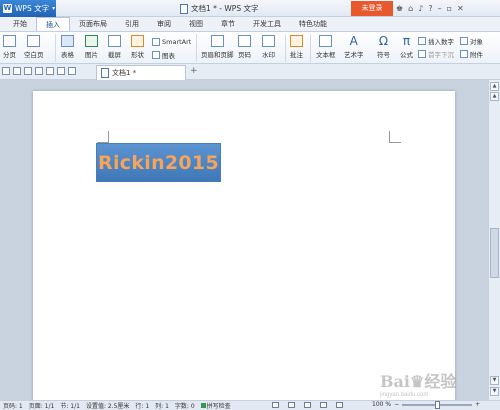 This screenshot has width=500, height=410. What do you see at coordinates (54, 8) in the screenshot?
I see `chevron-down-icon: ▾` at bounding box center [54, 8].